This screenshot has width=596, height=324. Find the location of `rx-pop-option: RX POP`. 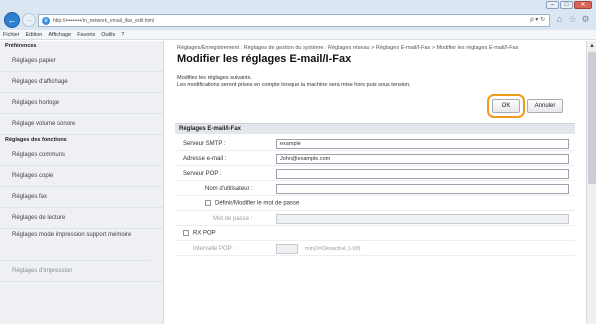

rx-pop-option: RX POP is located at coordinates (195, 233).